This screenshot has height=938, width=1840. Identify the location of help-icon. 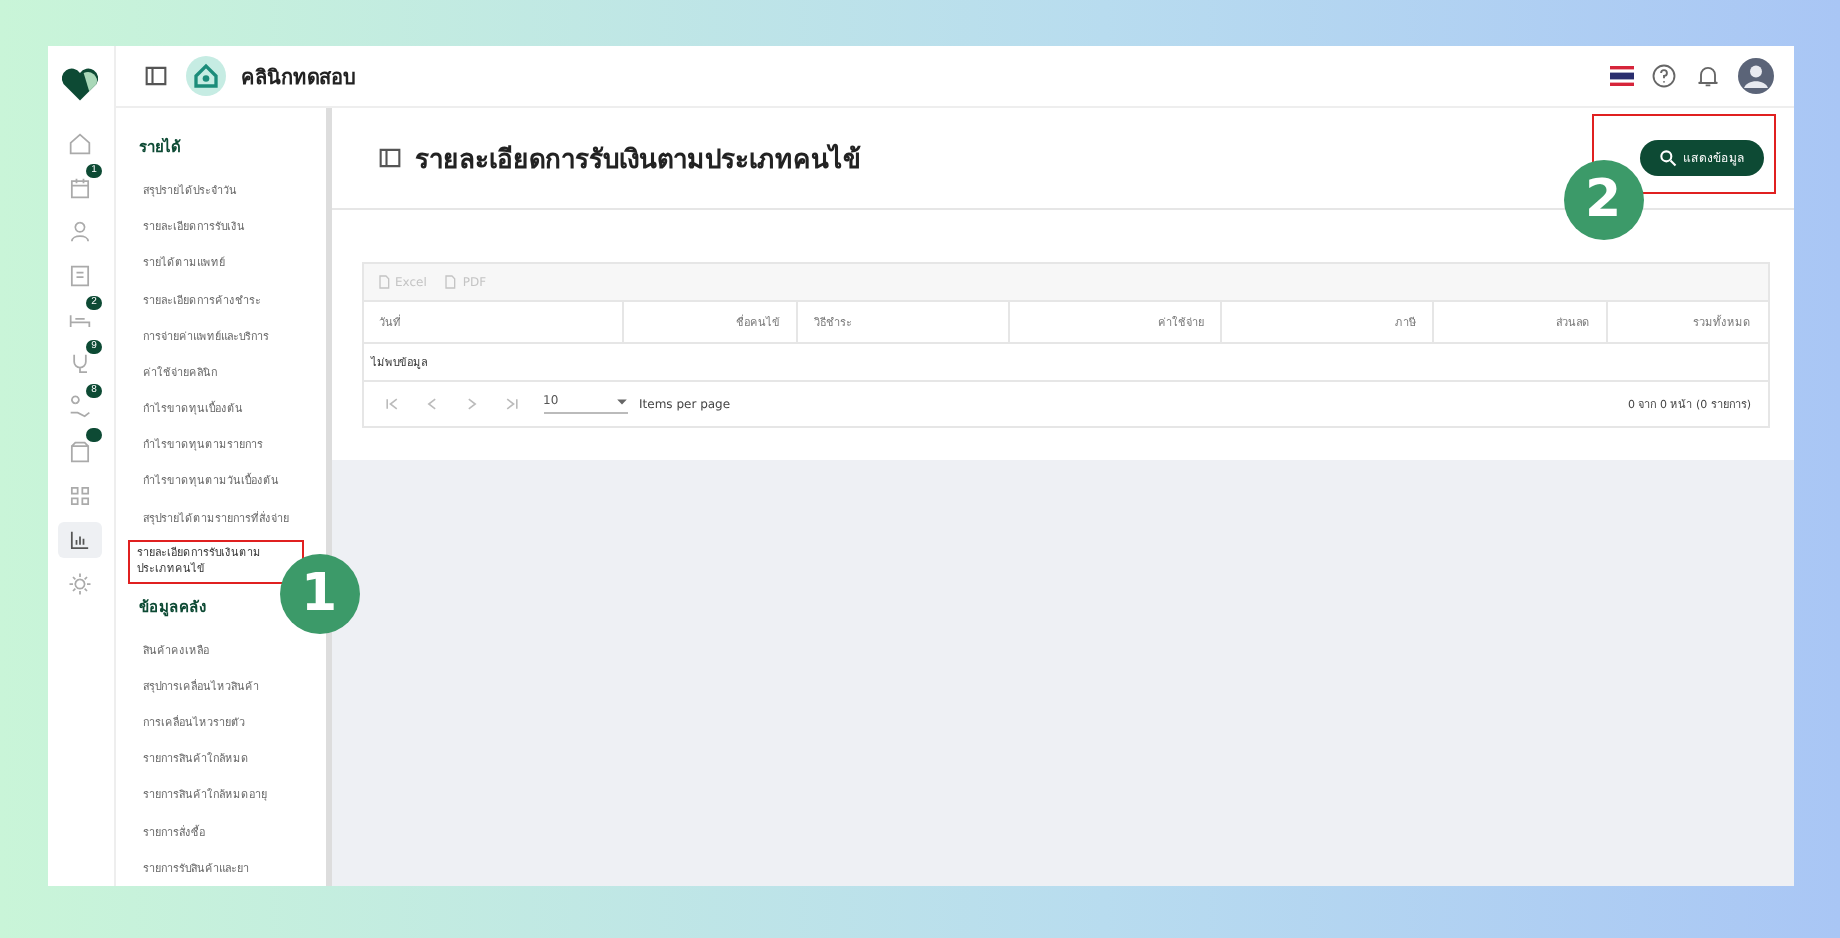
(1663, 76).